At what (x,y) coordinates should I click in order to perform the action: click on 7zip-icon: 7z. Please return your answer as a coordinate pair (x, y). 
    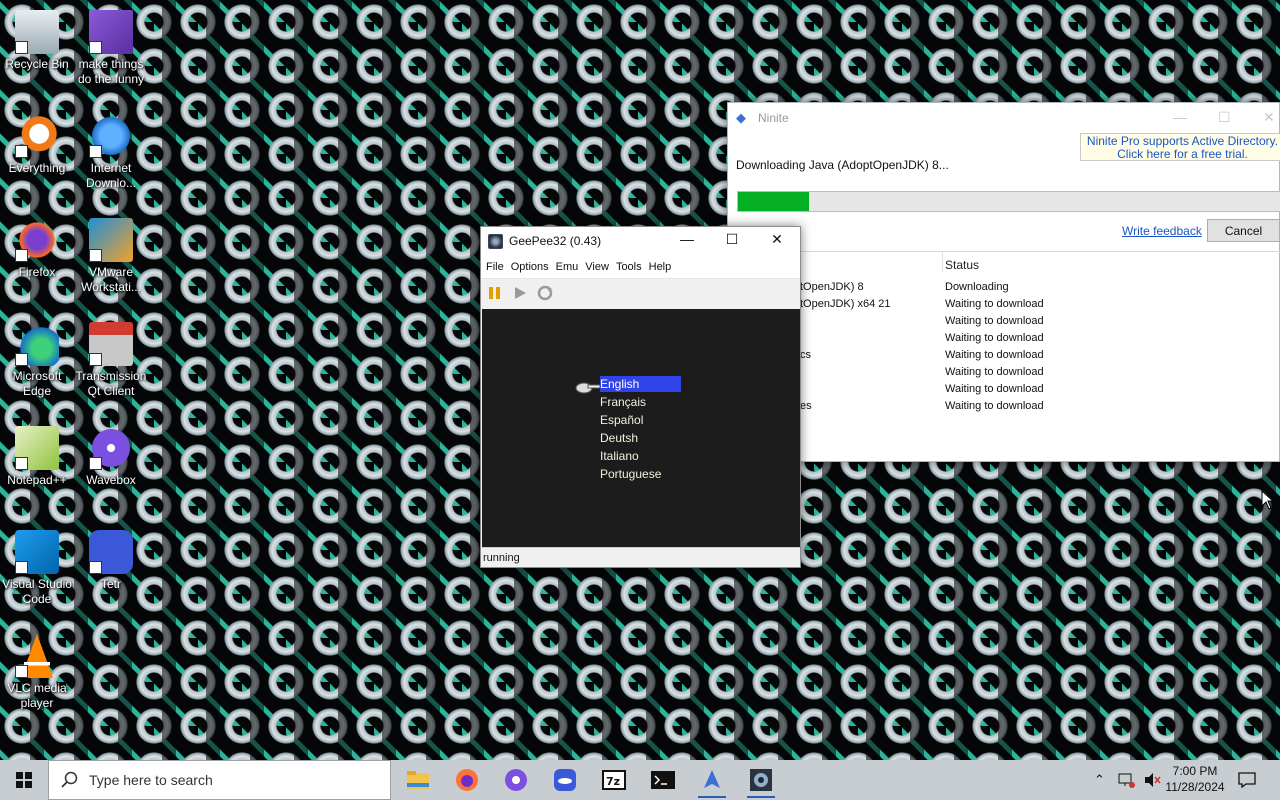
    Looking at the image, I should click on (614, 780).